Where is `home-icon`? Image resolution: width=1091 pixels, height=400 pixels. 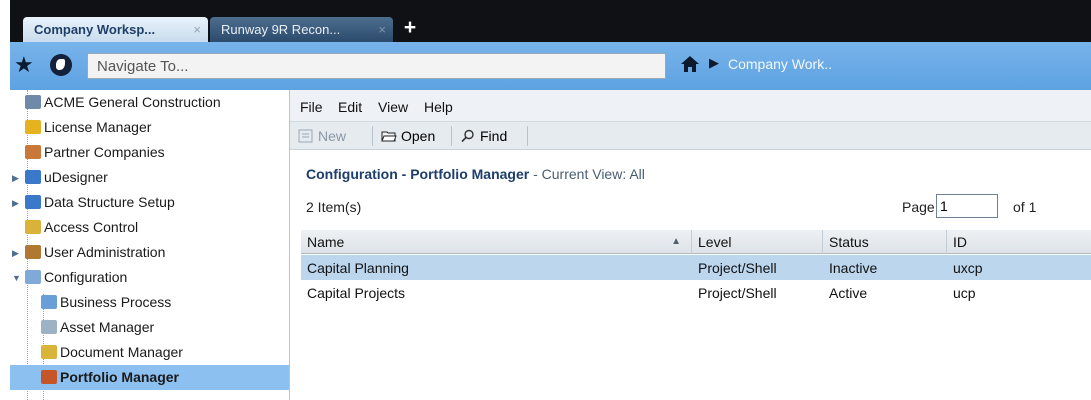 home-icon is located at coordinates (690, 64).